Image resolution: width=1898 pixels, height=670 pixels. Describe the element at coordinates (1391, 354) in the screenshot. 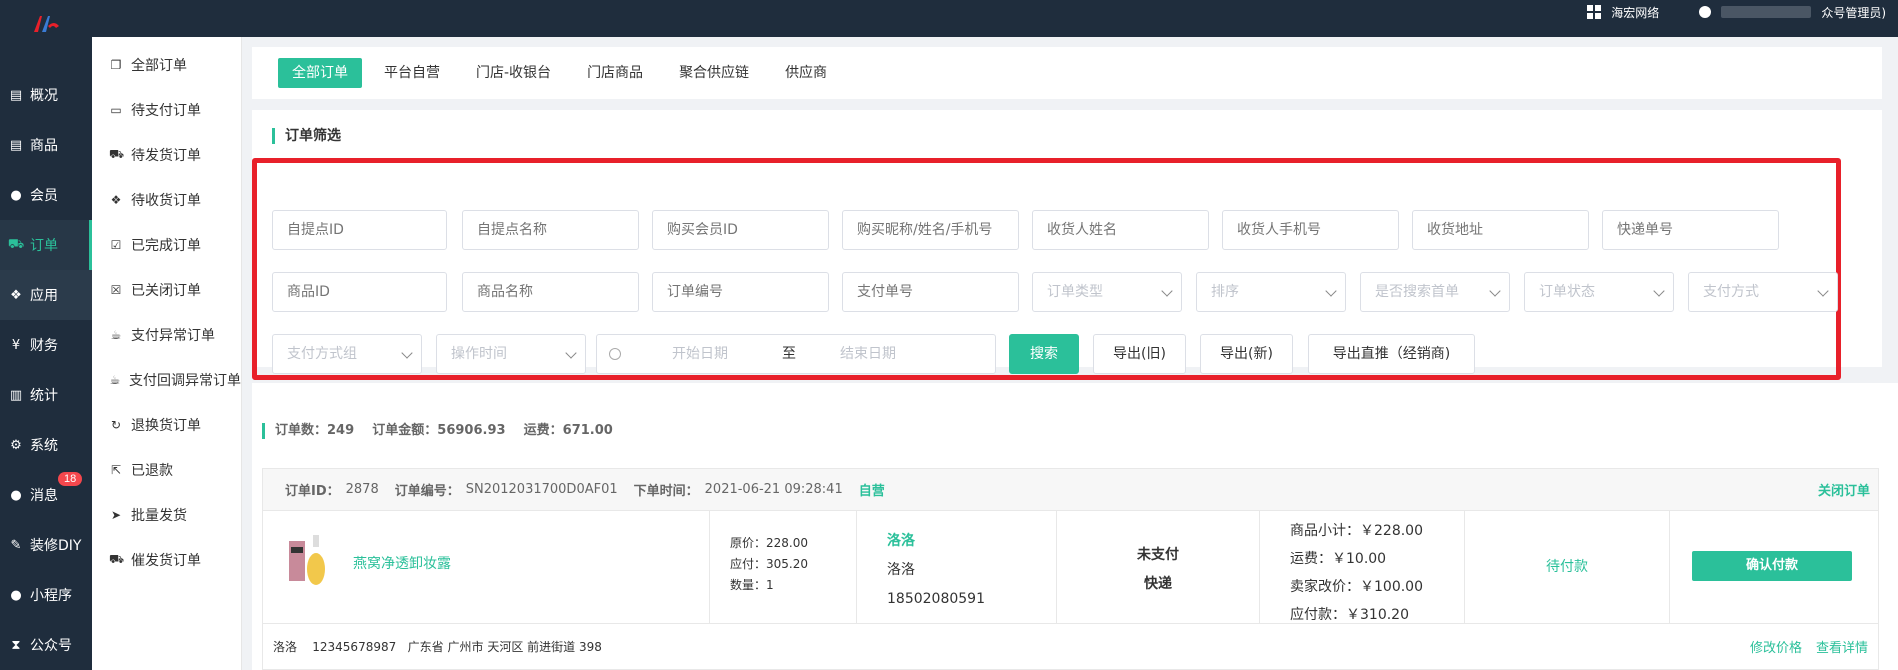

I see `export-direct-button: 导出直推（经销商)` at that location.